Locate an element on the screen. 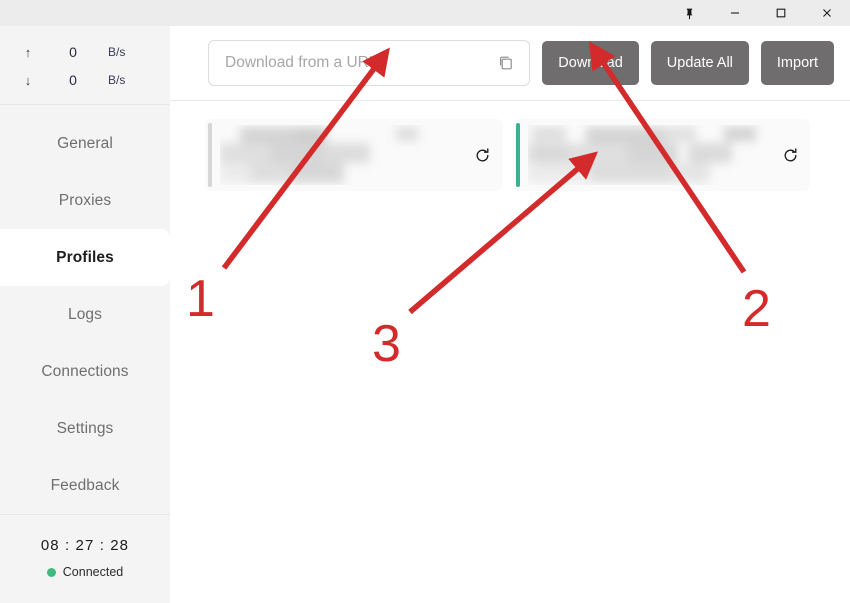  minimize-icon is located at coordinates (735, 13).